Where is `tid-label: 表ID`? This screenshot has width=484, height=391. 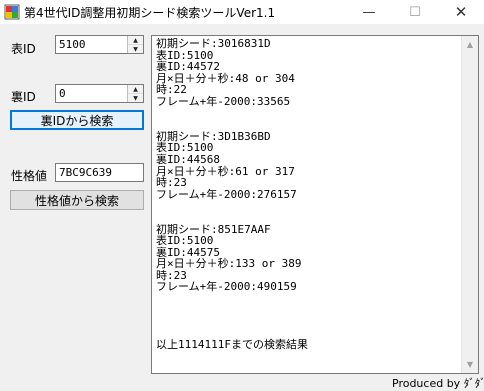
tid-label: 表ID is located at coordinates (23, 49).